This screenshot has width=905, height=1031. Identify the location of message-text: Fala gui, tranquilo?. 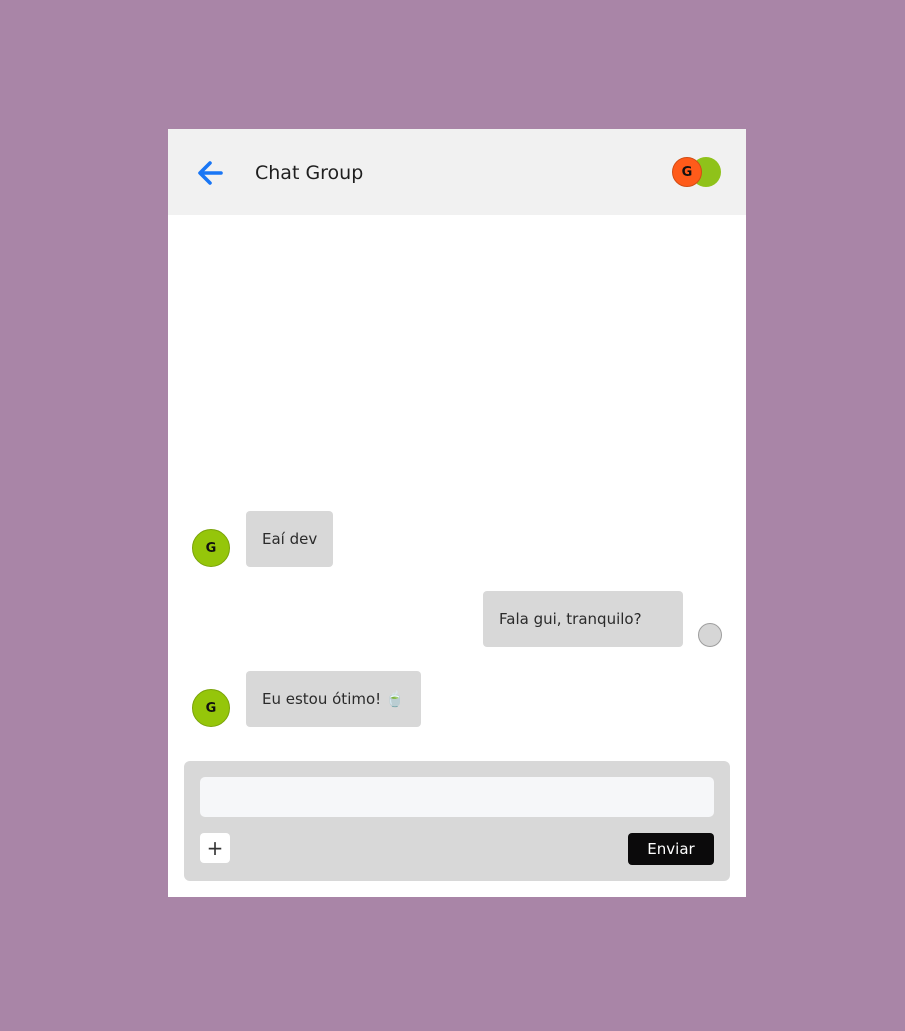
(570, 619).